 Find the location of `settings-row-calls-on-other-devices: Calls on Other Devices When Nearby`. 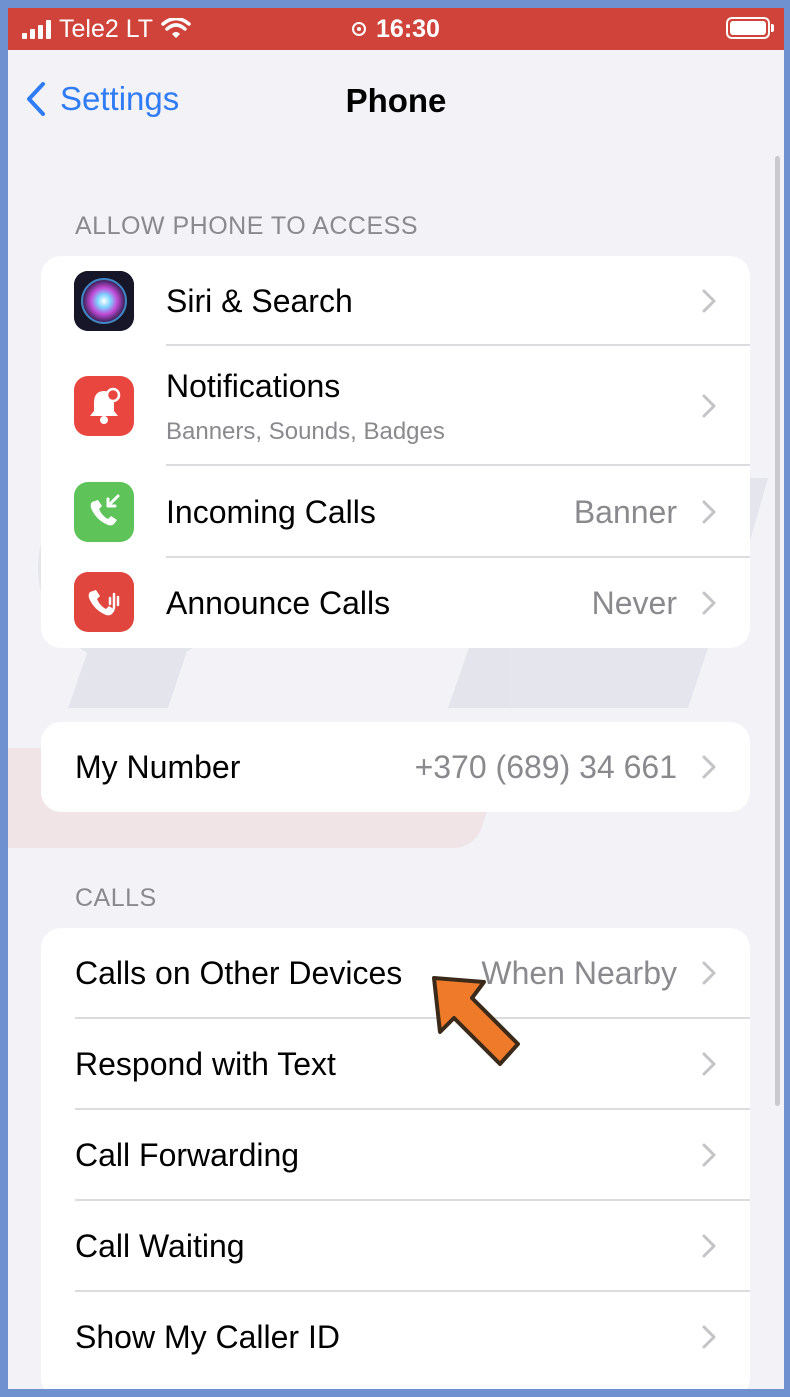

settings-row-calls-on-other-devices: Calls on Other Devices When Nearby is located at coordinates (395, 973).